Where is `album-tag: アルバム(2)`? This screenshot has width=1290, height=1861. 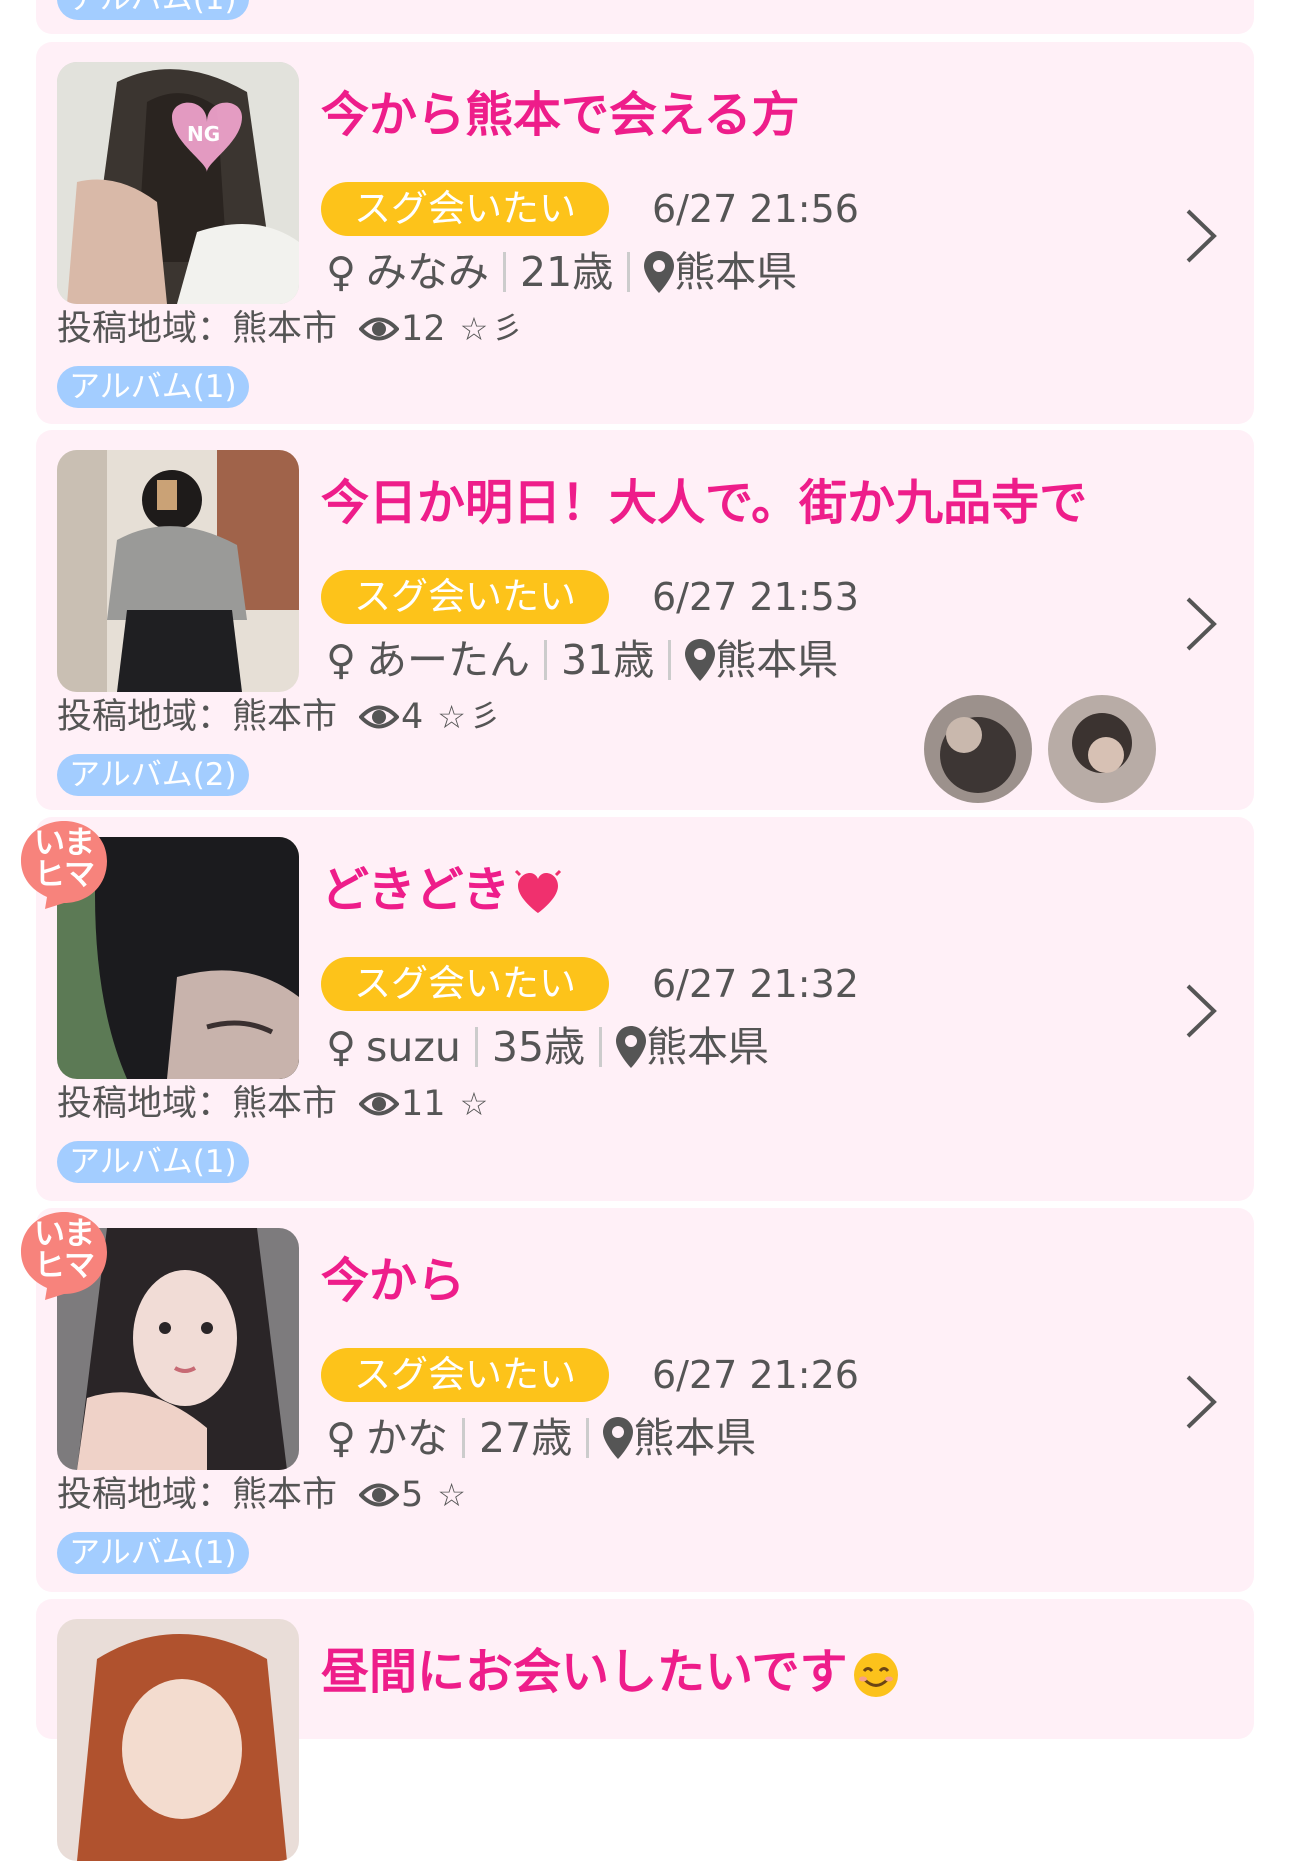 album-tag: アルバム(2) is located at coordinates (153, 775).